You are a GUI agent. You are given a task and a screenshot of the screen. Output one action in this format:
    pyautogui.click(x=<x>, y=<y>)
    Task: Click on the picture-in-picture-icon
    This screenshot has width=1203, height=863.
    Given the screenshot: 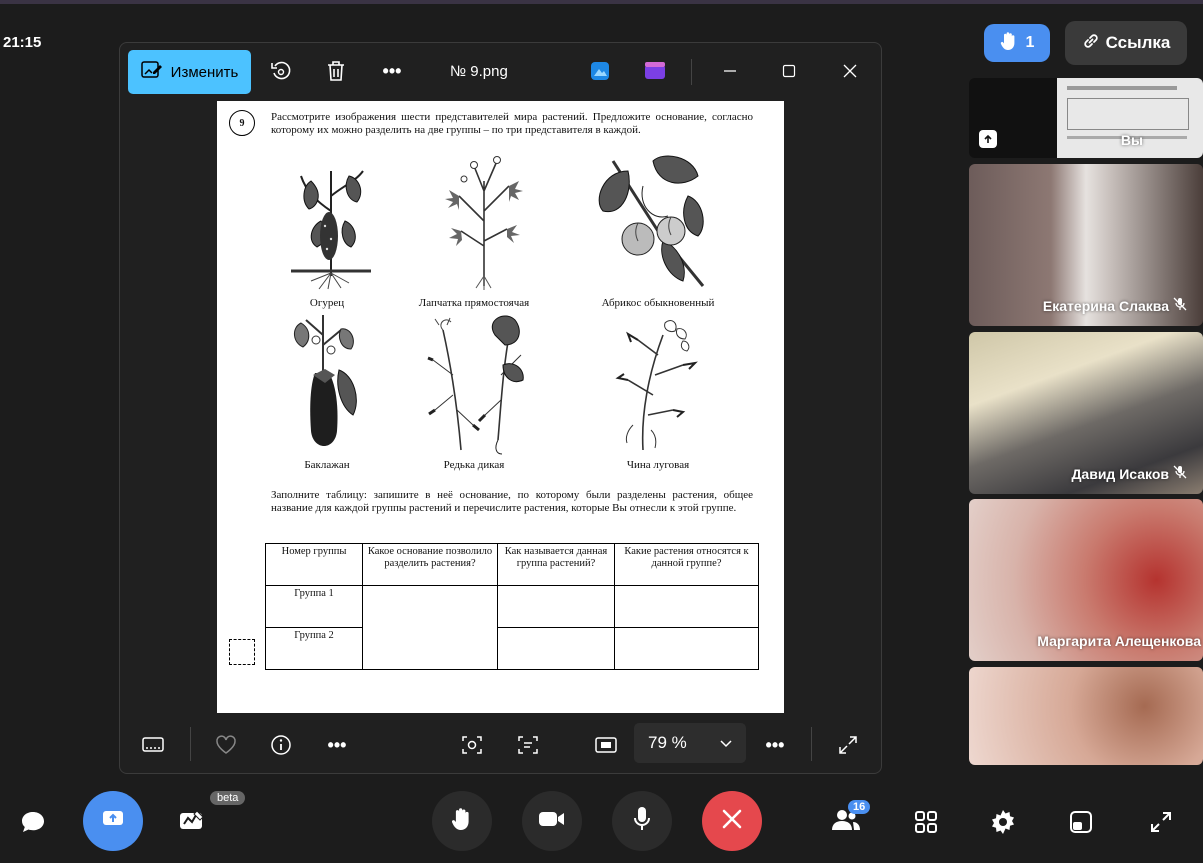 What is the action you would take?
    pyautogui.click(x=1081, y=822)
    